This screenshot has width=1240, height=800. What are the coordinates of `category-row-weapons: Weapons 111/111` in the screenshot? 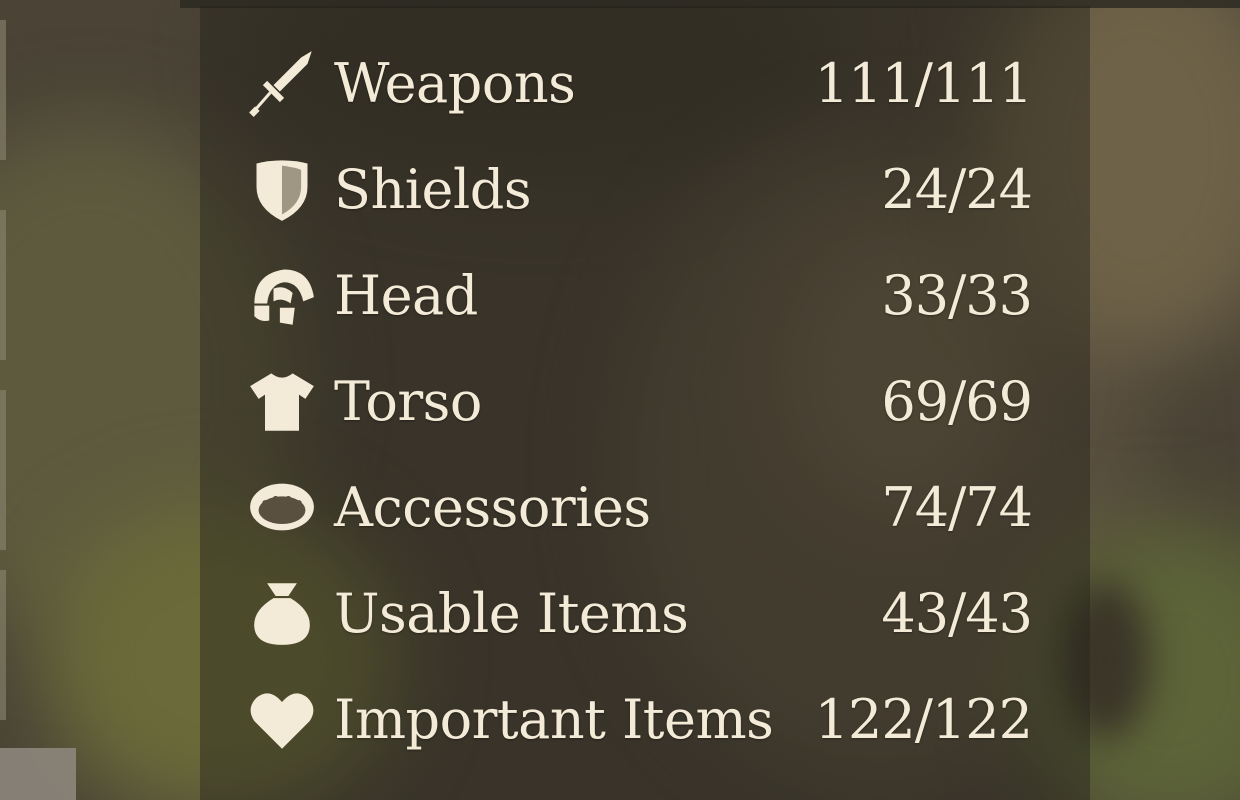 It's located at (640, 83).